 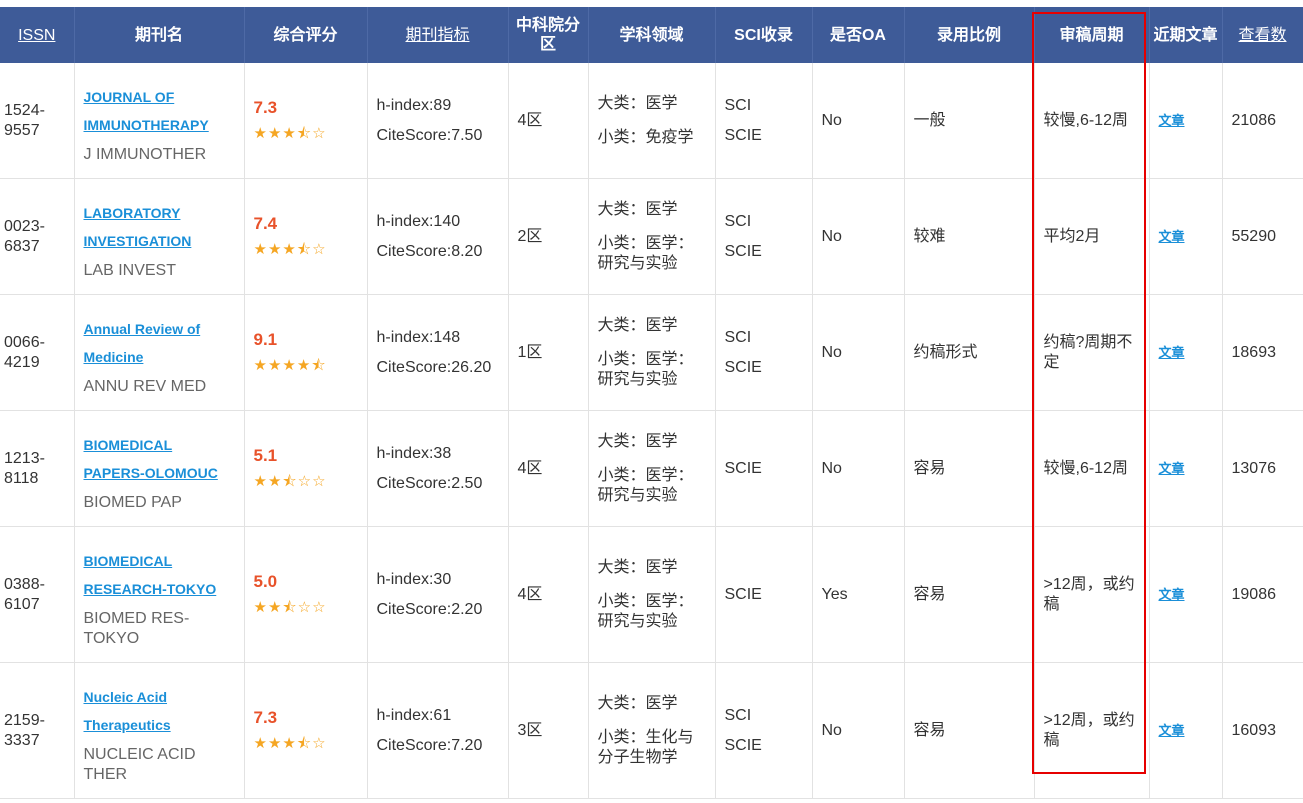 What do you see at coordinates (37, 35) in the screenshot?
I see `header-issn: ISSN` at bounding box center [37, 35].